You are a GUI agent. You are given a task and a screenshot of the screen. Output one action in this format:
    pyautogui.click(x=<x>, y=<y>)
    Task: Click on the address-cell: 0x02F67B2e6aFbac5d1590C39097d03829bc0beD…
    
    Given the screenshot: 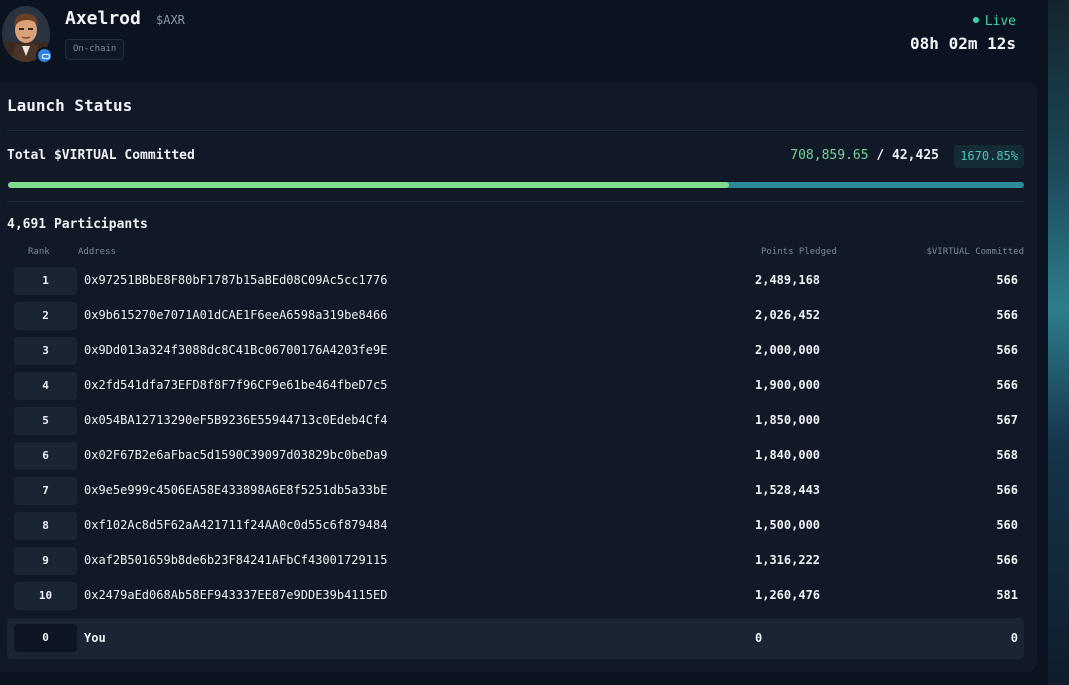 What is the action you would take?
    pyautogui.click(x=236, y=455)
    